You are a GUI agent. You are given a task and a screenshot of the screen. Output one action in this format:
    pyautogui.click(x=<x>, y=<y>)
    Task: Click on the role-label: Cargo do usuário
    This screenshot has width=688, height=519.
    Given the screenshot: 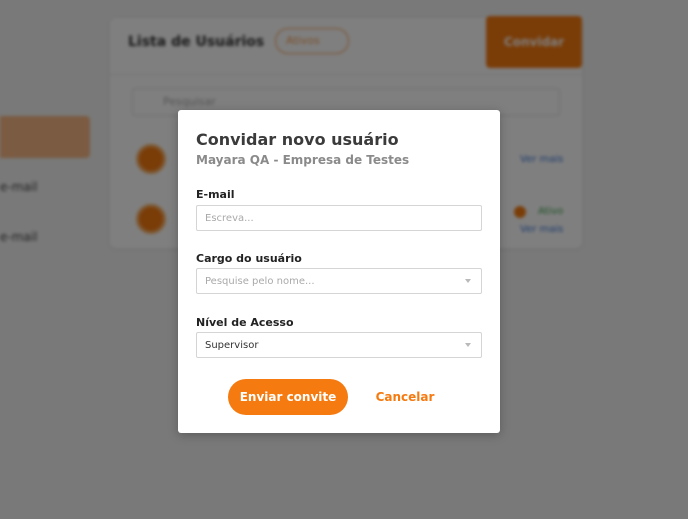 What is the action you would take?
    pyautogui.click(x=249, y=258)
    